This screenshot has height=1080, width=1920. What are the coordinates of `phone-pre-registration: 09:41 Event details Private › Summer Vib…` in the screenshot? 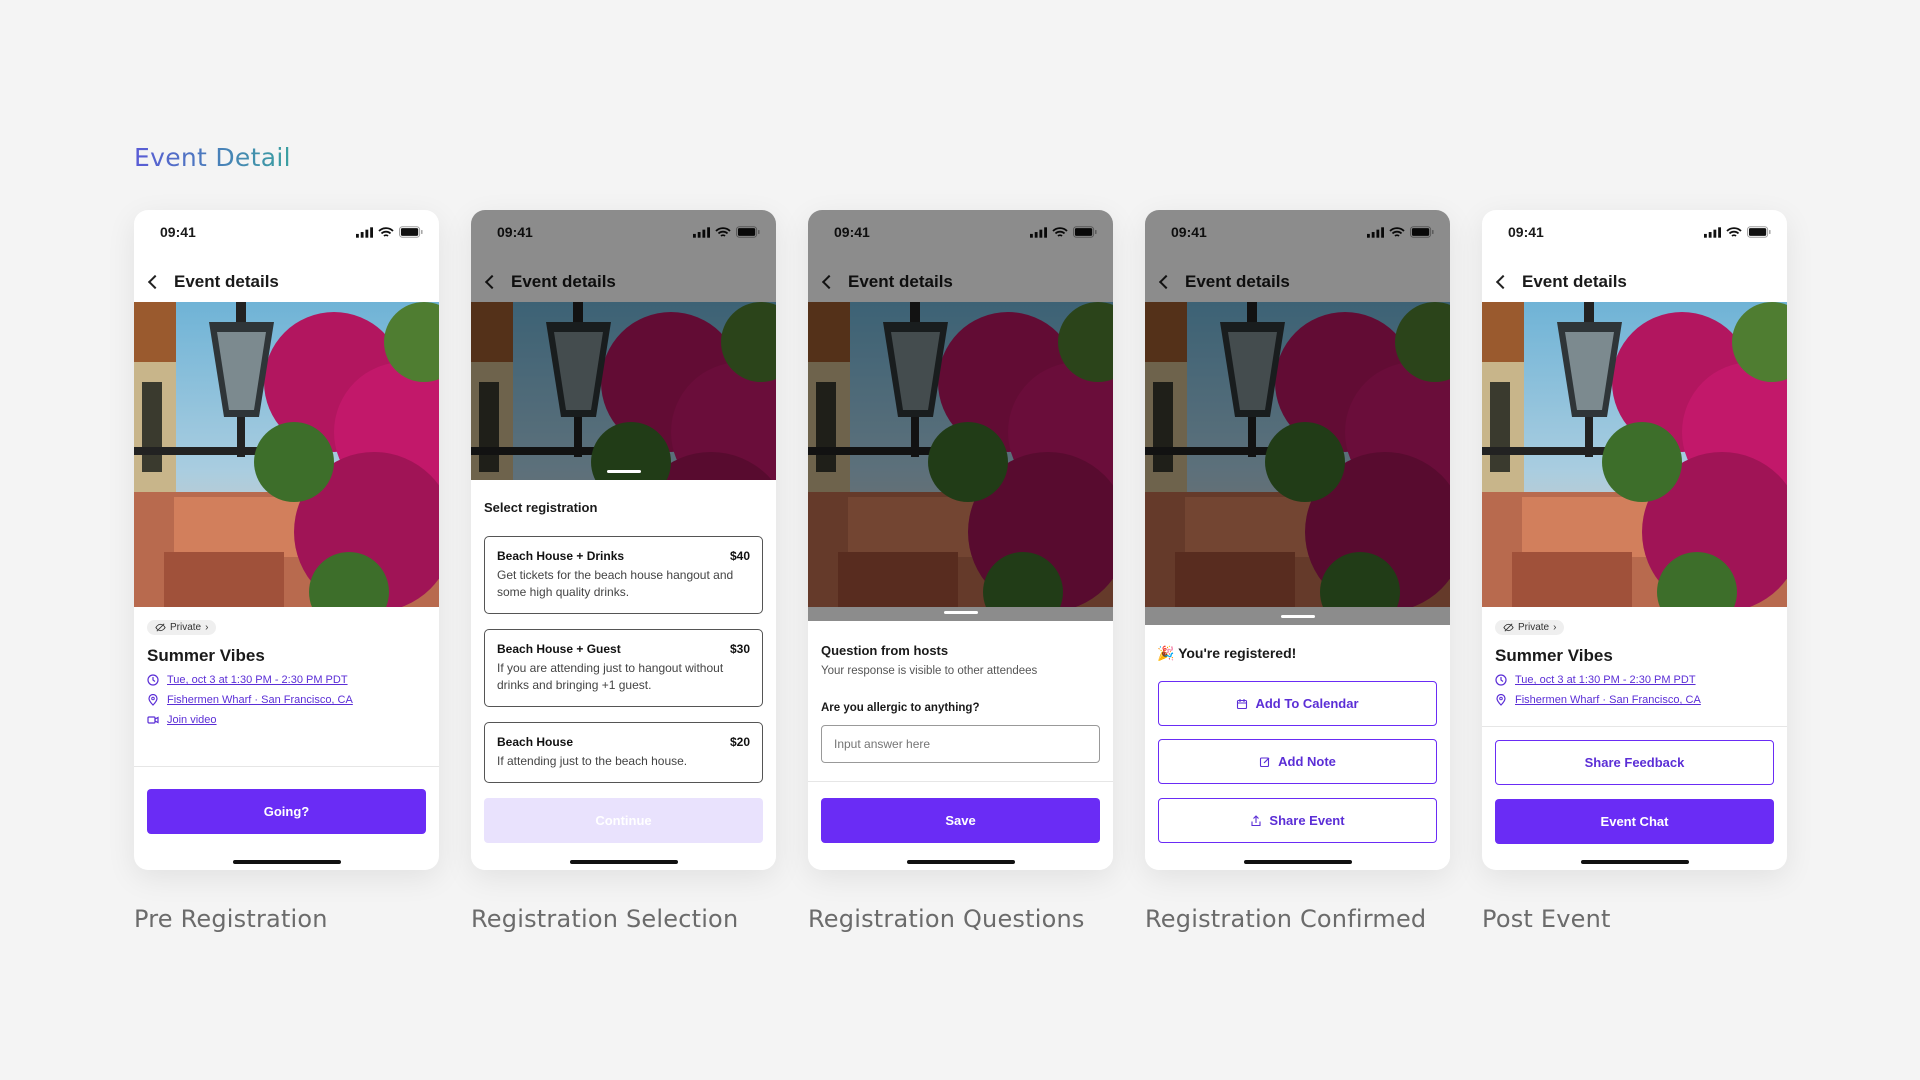 It's located at (286, 540).